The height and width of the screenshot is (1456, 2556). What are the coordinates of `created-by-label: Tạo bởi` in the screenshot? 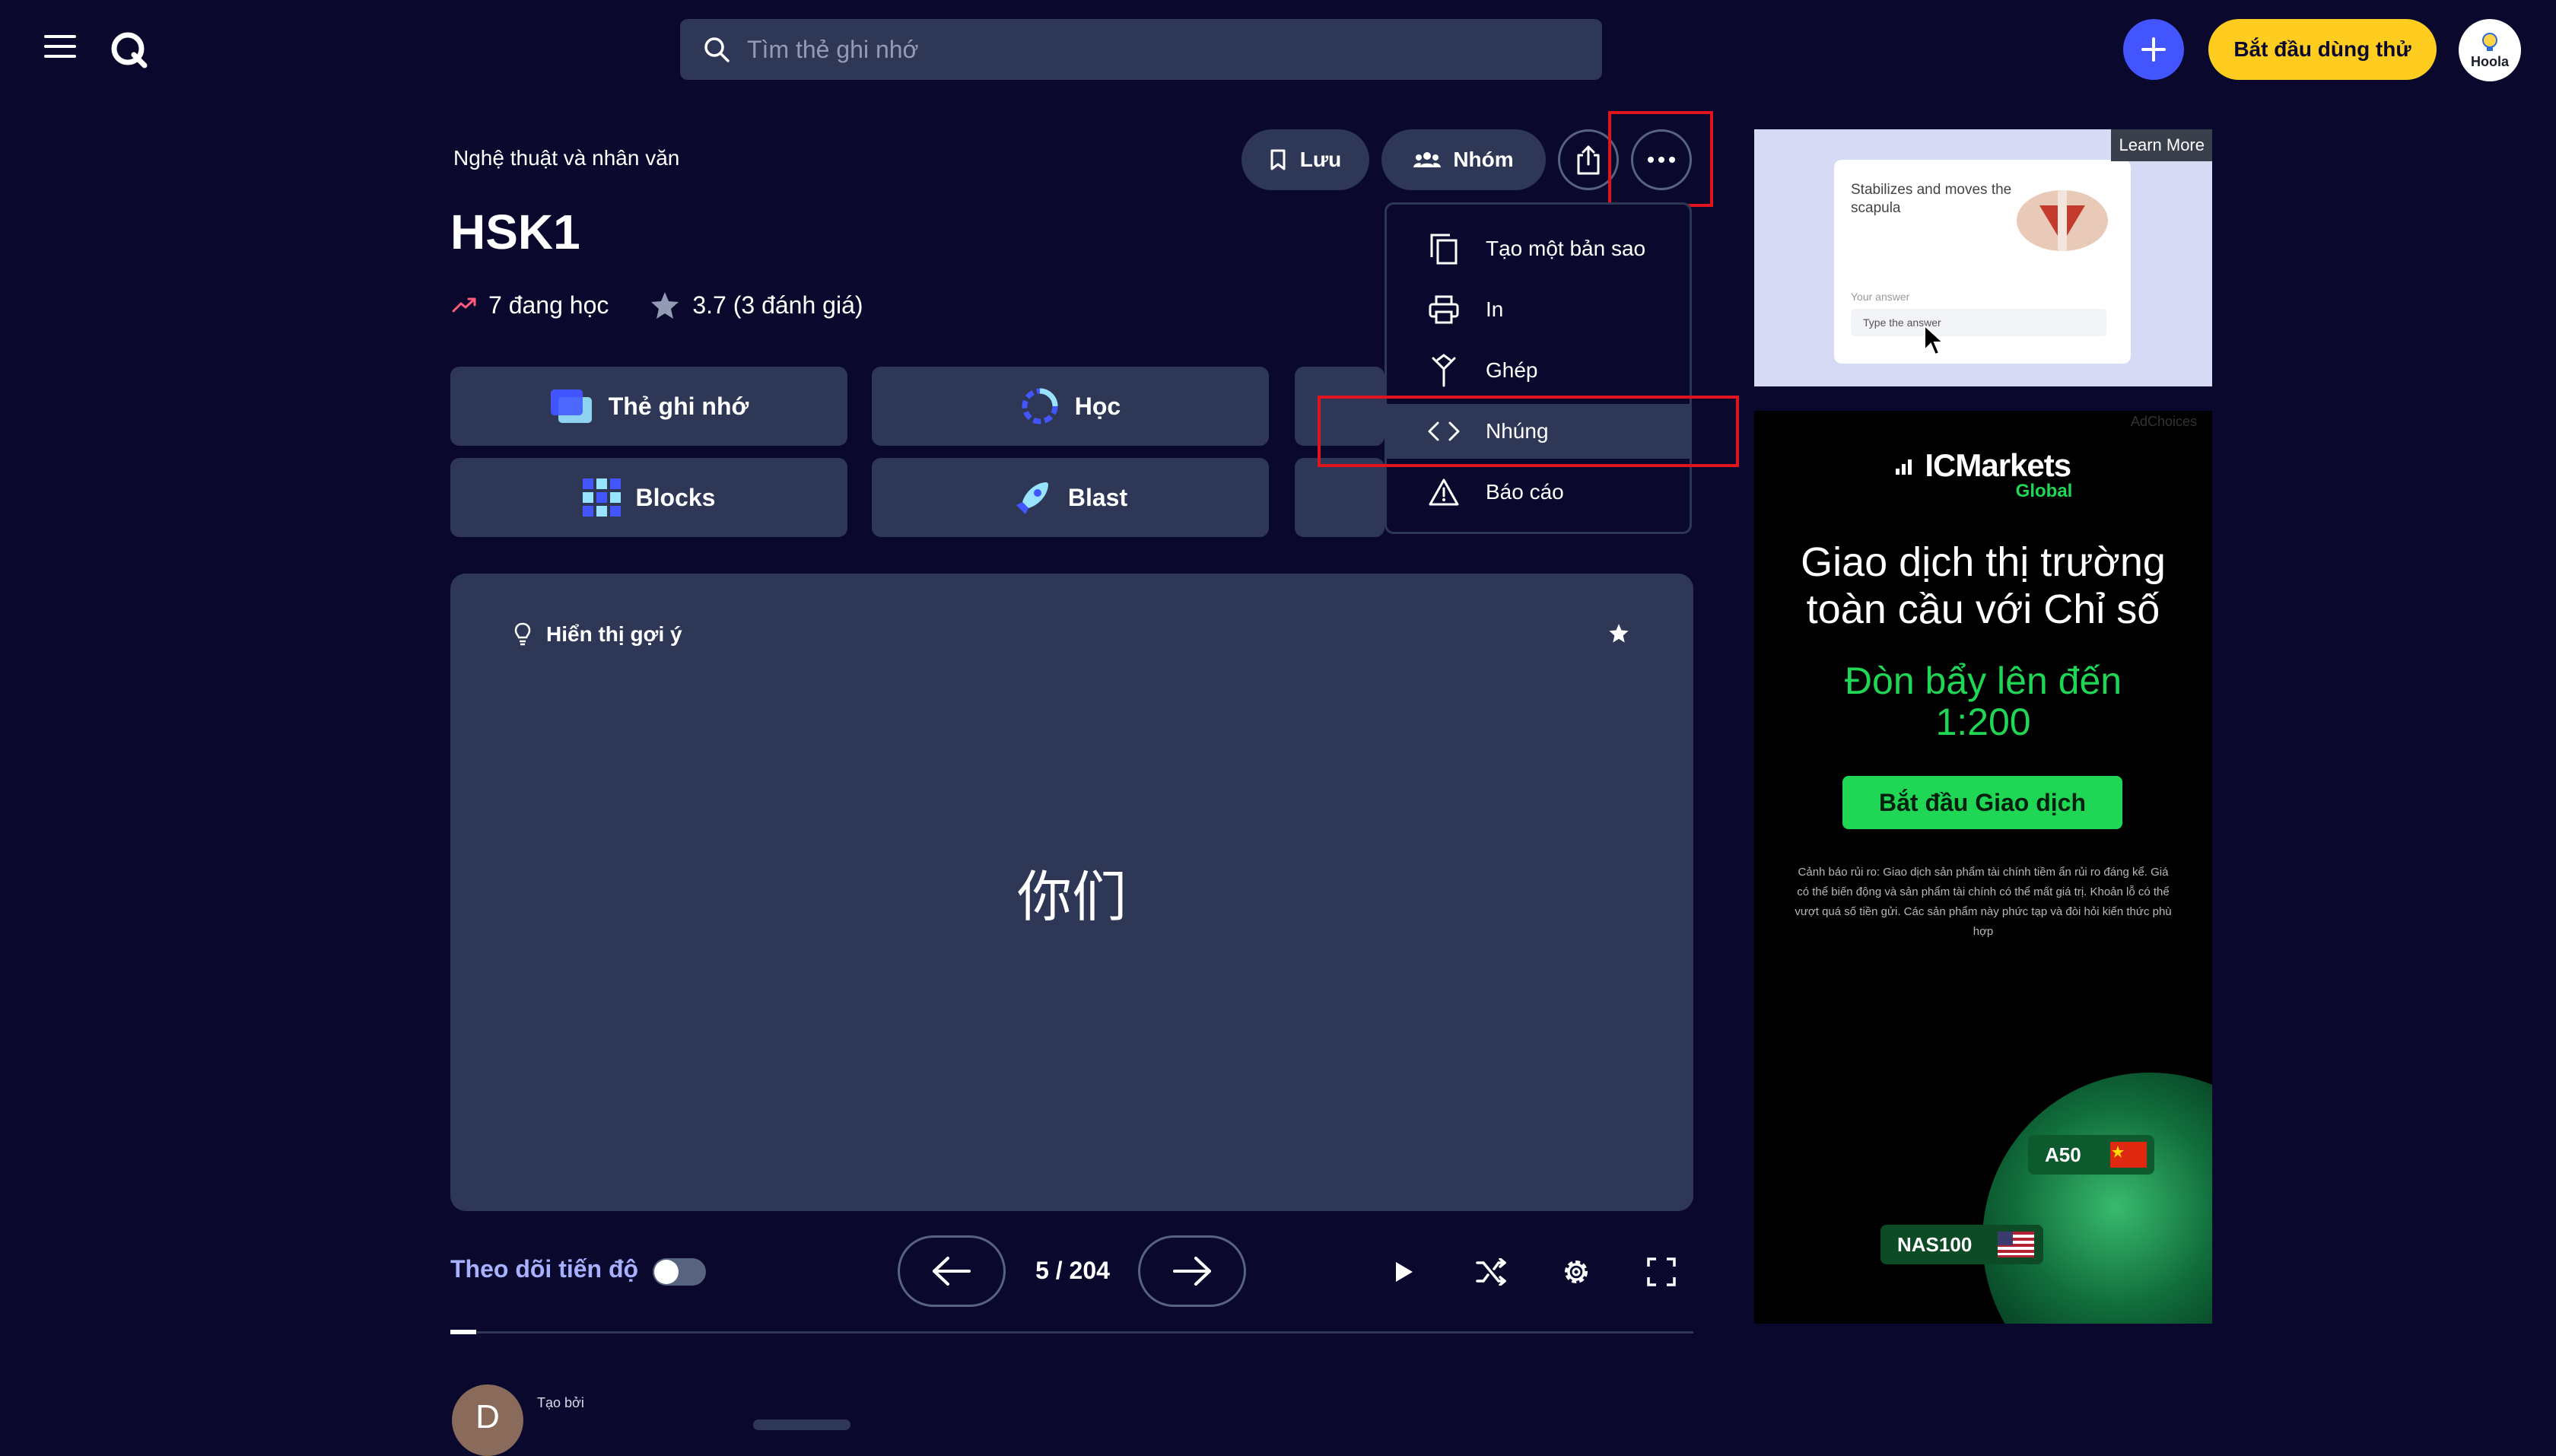 It's located at (560, 1402).